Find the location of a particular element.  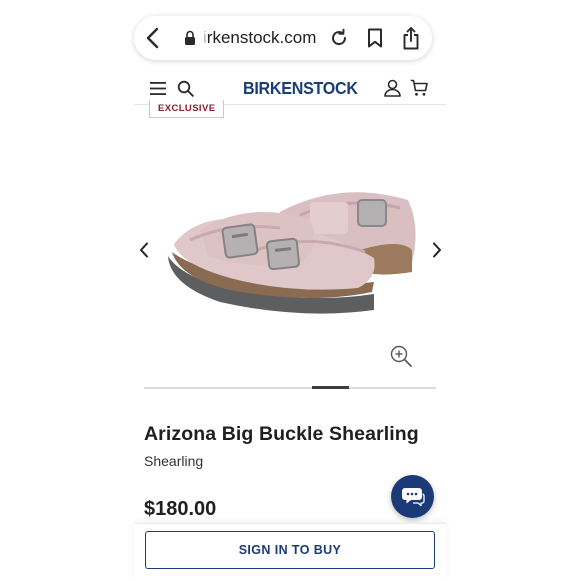

bookmark-icon is located at coordinates (375, 38).